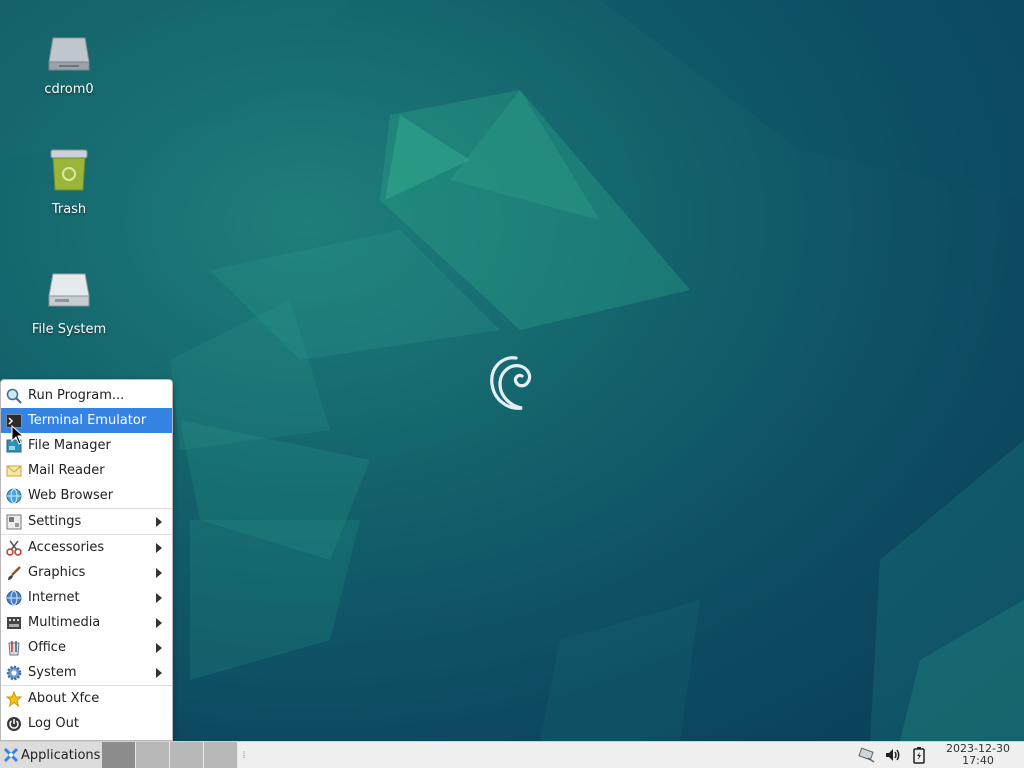 The width and height of the screenshot is (1024, 768). What do you see at coordinates (919, 755) in the screenshot?
I see `battery-icon` at bounding box center [919, 755].